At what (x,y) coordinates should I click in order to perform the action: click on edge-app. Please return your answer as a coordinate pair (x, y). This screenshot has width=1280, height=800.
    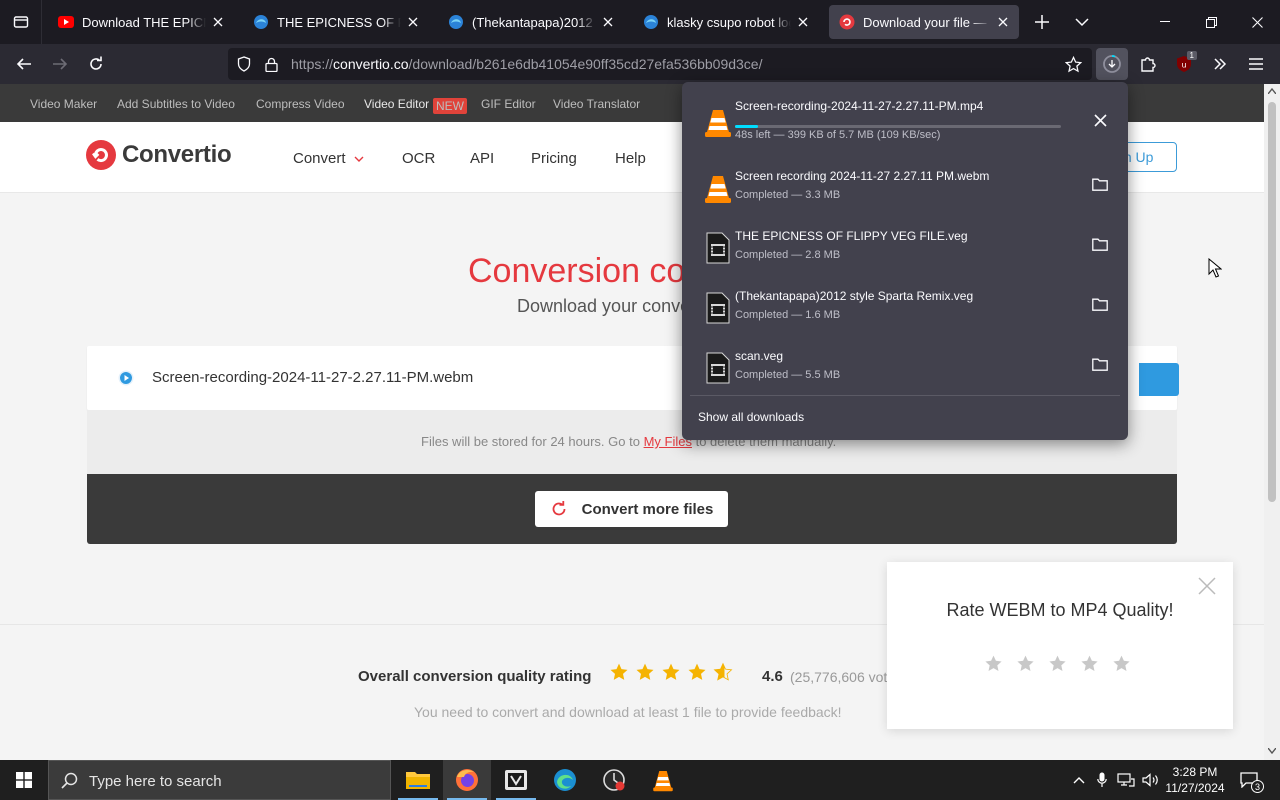
    Looking at the image, I should click on (565, 780).